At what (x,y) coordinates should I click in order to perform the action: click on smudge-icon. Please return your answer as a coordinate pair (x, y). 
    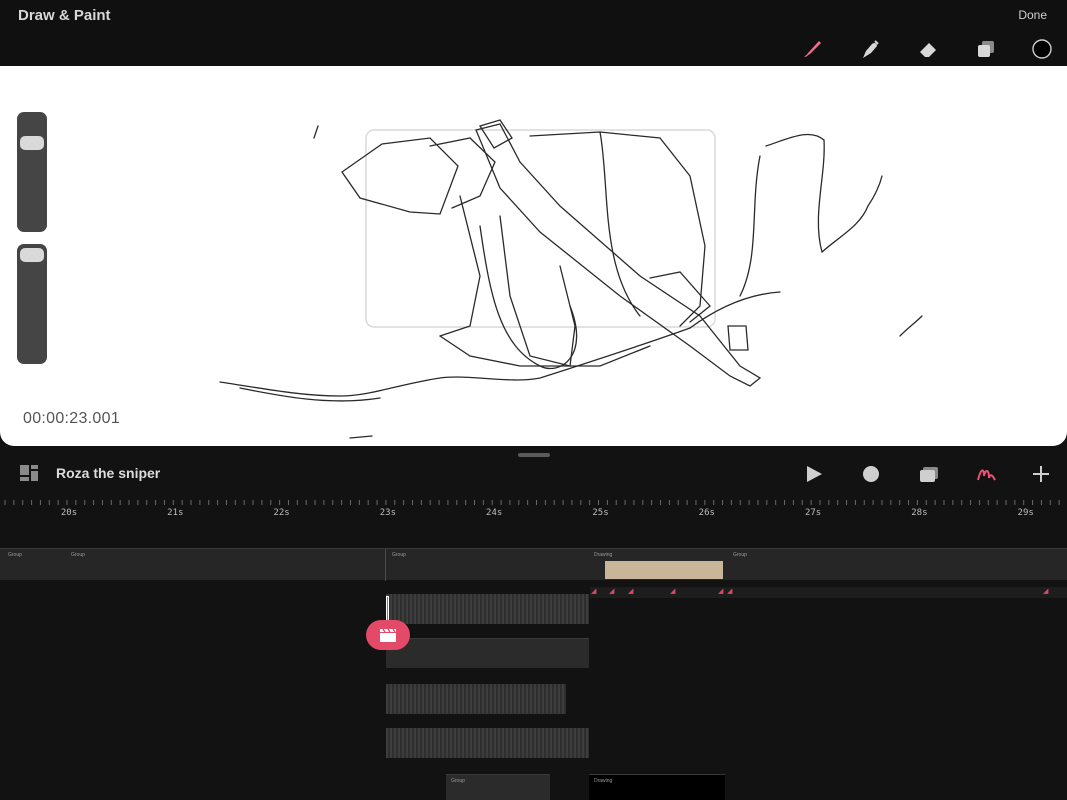
    Looking at the image, I should click on (870, 49).